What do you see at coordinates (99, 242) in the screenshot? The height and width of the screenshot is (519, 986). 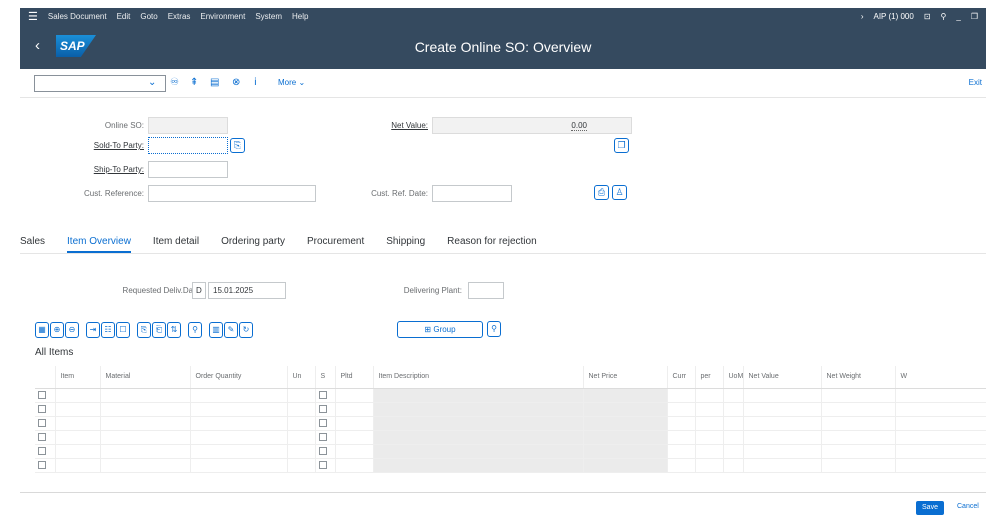 I see `tab-item-overview: Item Overview` at bounding box center [99, 242].